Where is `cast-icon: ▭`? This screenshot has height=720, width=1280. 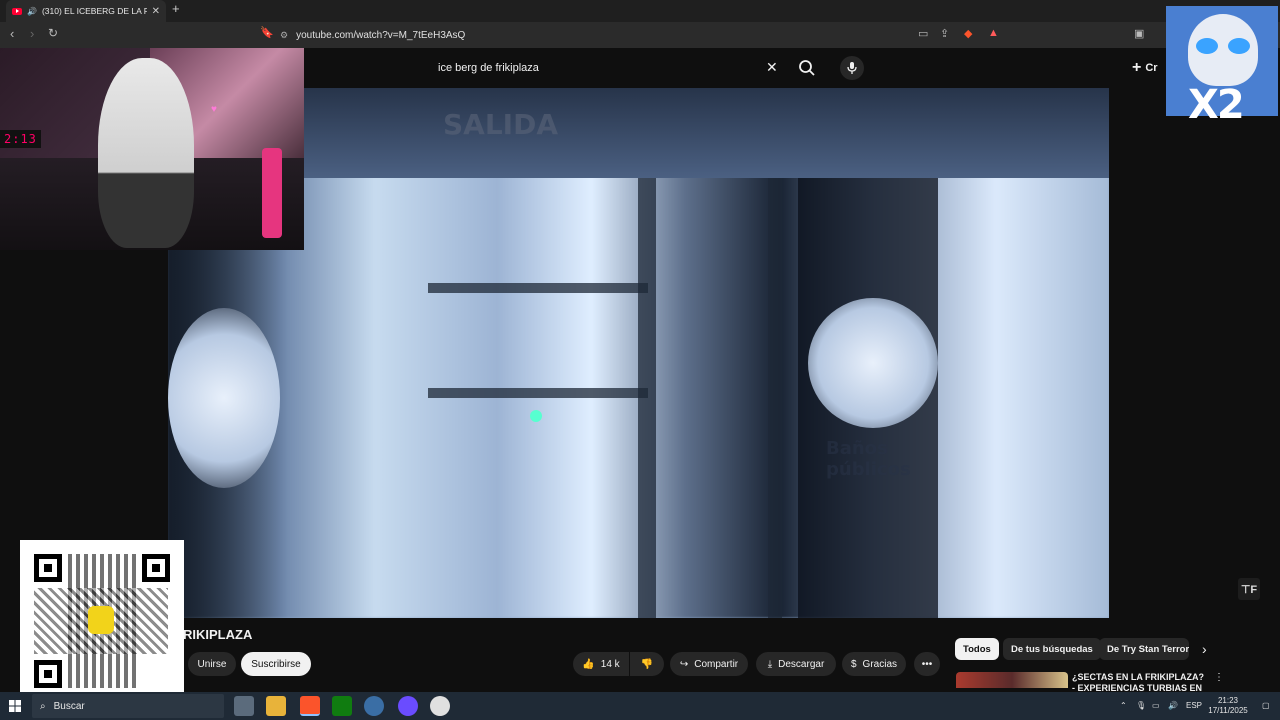
cast-icon: ▭ is located at coordinates (923, 33).